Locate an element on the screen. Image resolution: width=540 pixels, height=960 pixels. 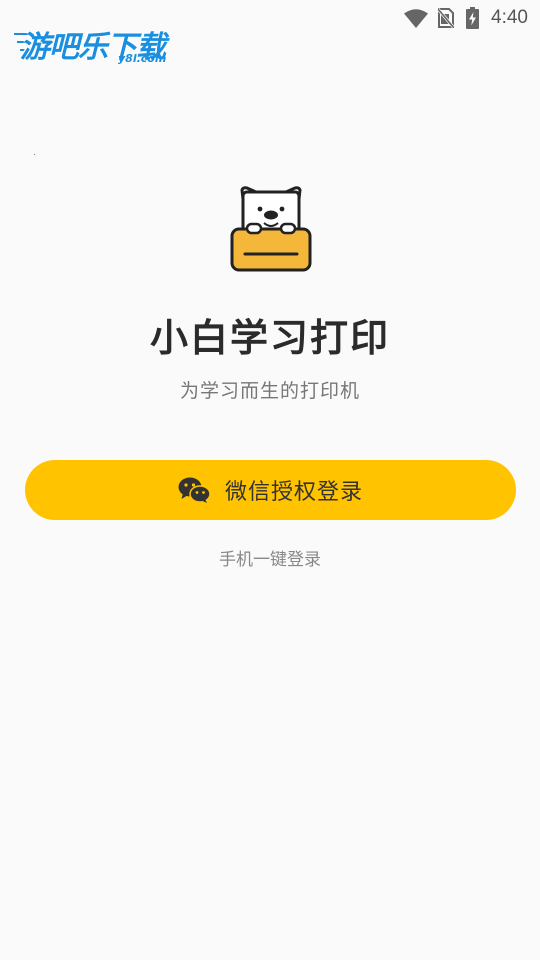
wifi-icon is located at coordinates (416, 18).